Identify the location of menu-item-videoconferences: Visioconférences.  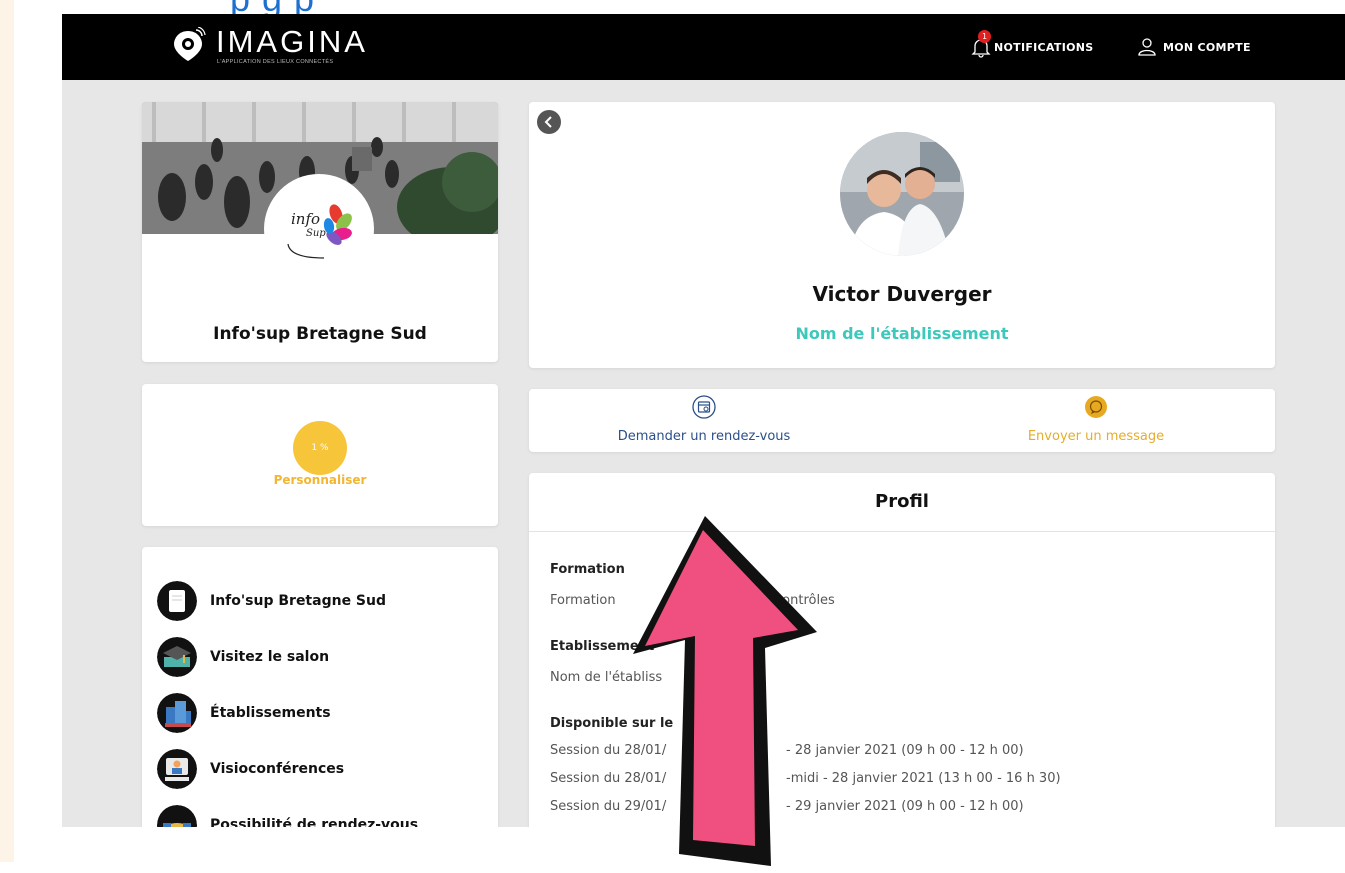
(250, 769).